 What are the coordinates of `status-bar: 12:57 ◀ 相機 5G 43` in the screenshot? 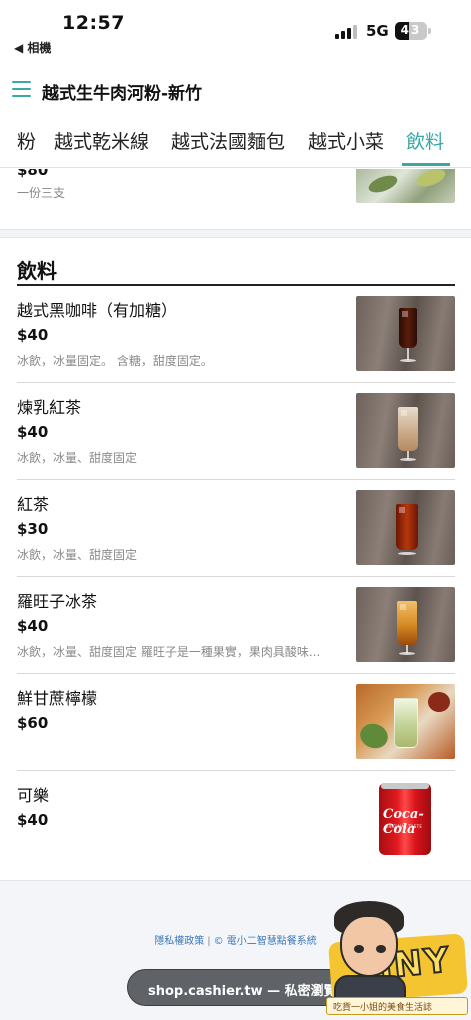 It's located at (235, 31).